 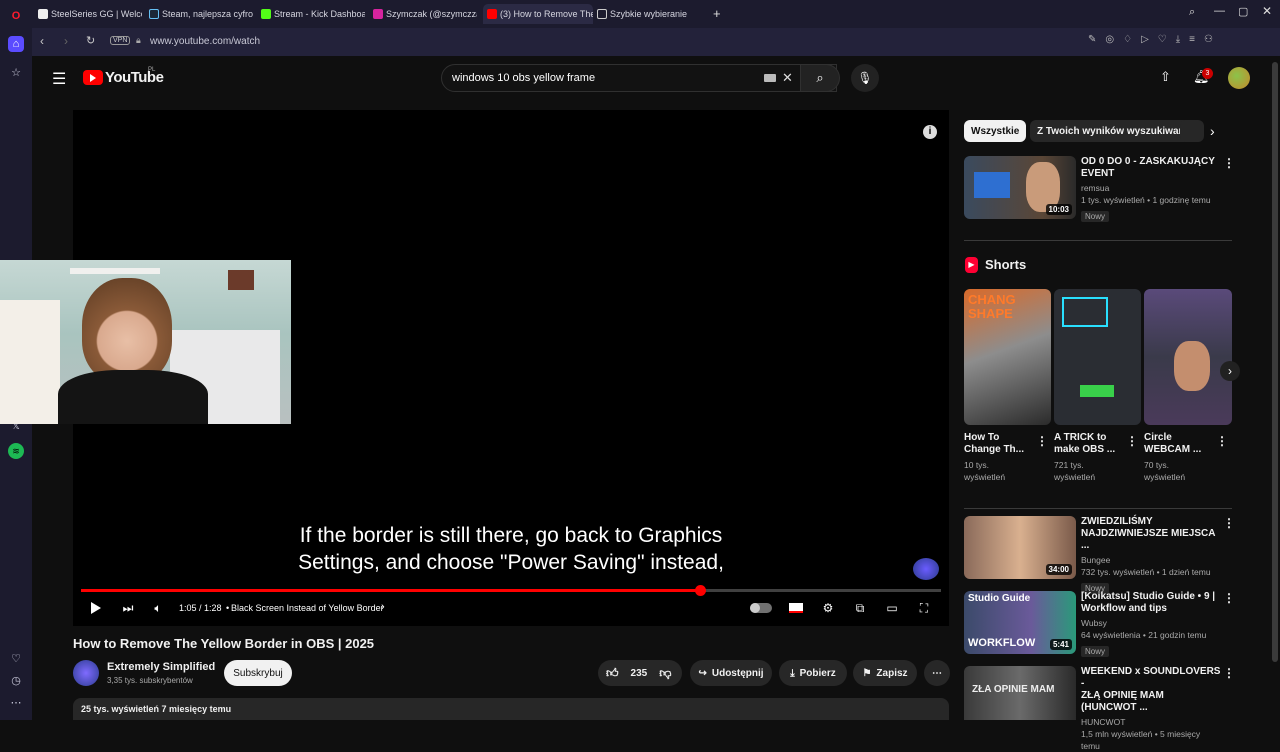 What do you see at coordinates (307, 608) in the screenshot?
I see `chapter-title: Black Screen Instead of Yellow Border` at bounding box center [307, 608].